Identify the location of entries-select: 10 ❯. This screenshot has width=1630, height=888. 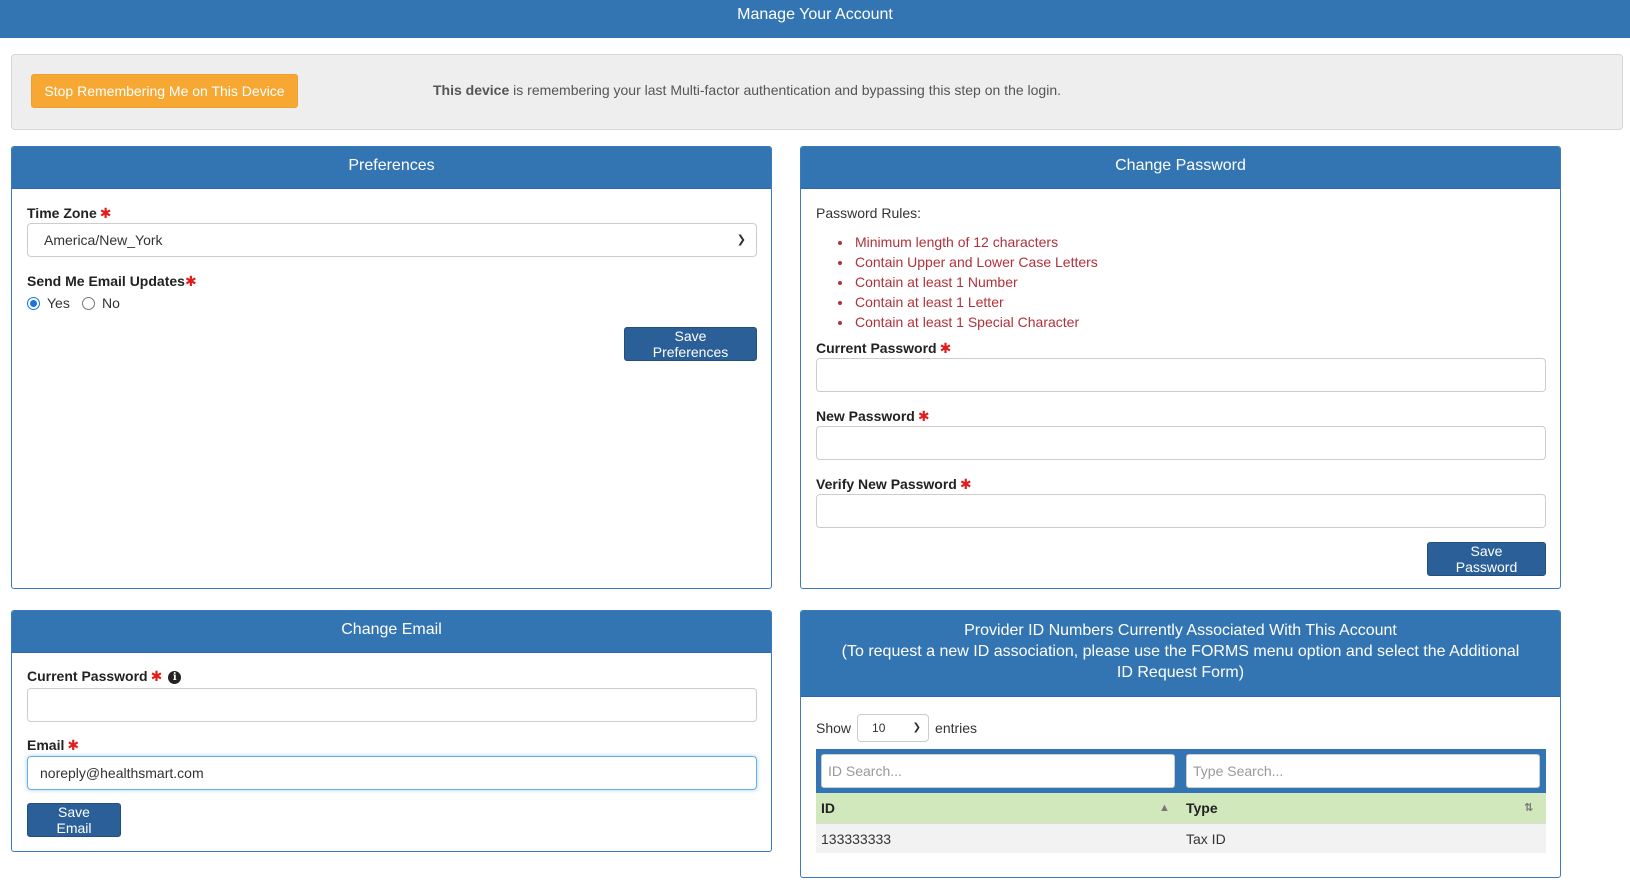
(893, 728).